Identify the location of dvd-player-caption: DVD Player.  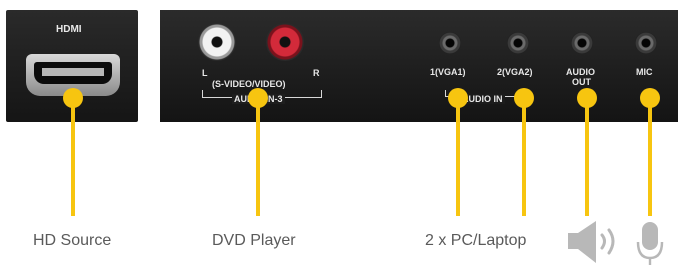
(254, 240).